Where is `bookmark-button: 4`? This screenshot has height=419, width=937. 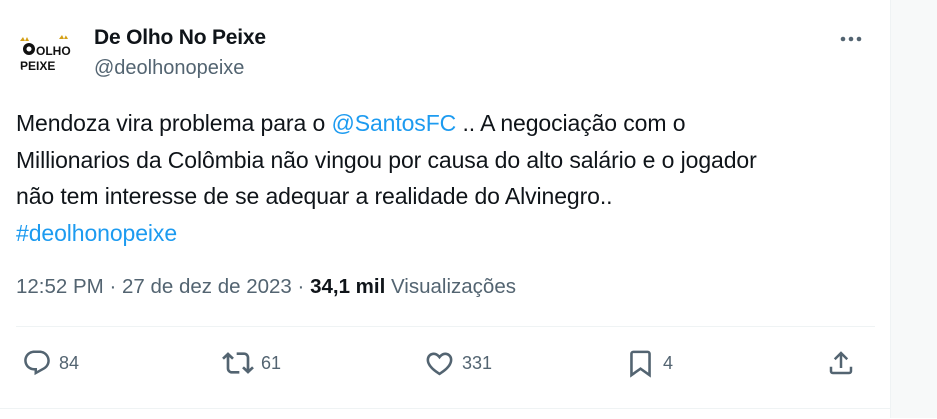 bookmark-button: 4 is located at coordinates (649, 363).